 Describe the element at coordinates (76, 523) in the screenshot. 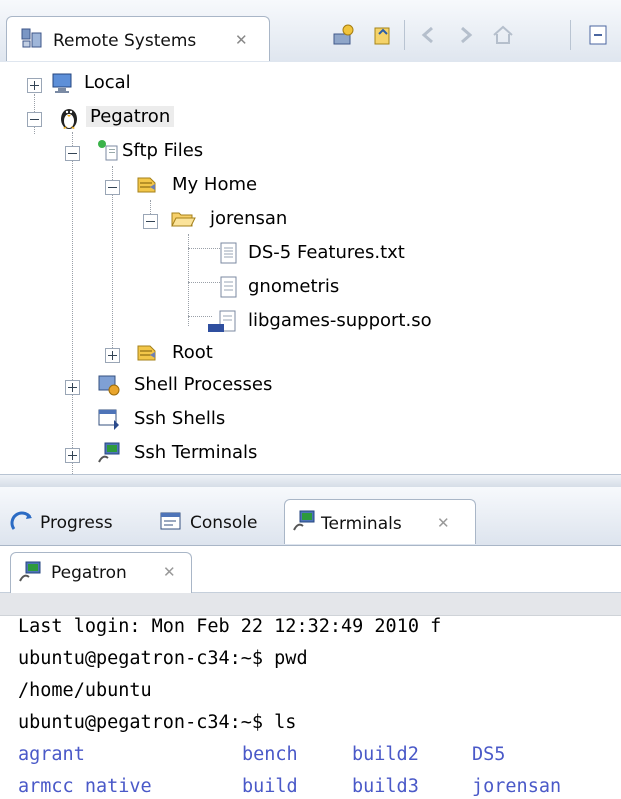

I see `tab-label: Progress` at that location.